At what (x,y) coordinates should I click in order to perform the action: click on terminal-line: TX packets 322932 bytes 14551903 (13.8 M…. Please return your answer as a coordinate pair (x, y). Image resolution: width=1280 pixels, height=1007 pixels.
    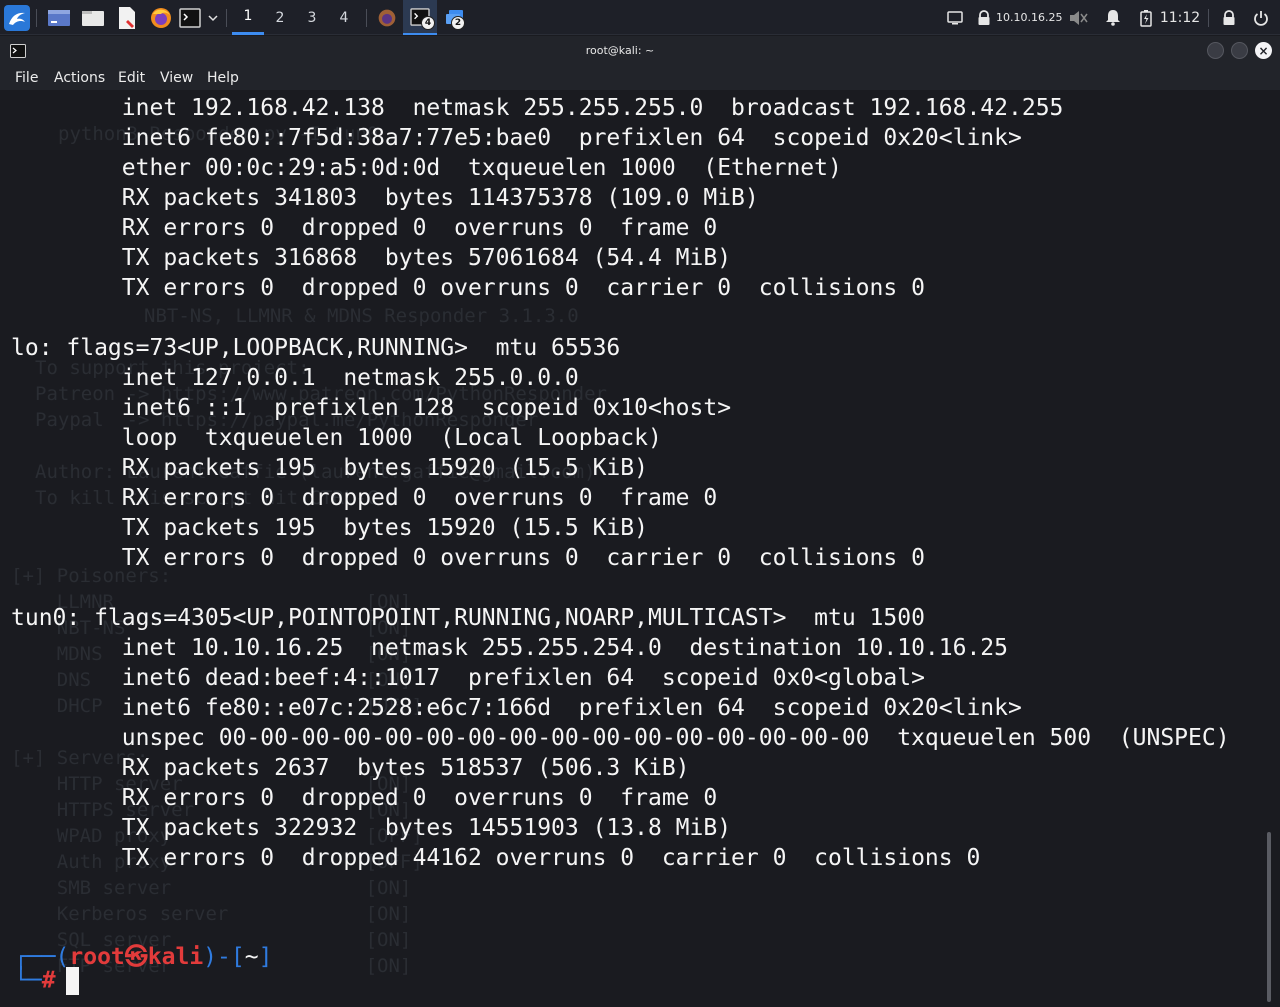
    Looking at the image, I should click on (371, 828).